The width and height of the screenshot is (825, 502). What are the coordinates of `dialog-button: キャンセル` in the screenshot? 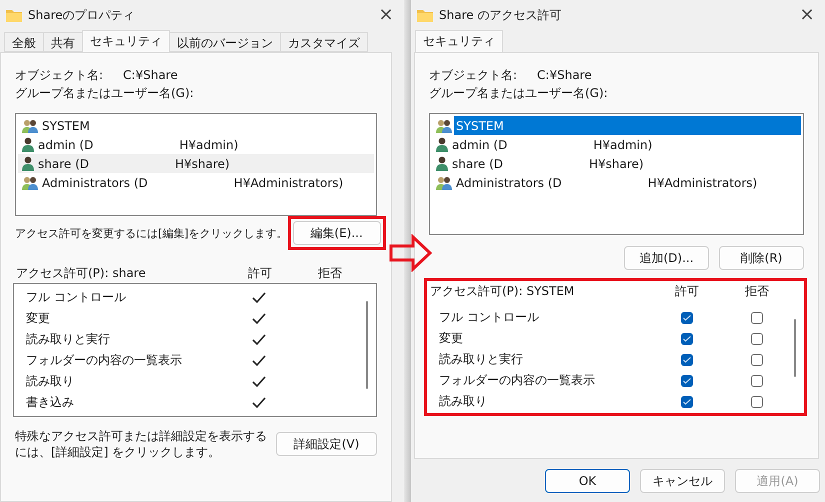 It's located at (682, 481).